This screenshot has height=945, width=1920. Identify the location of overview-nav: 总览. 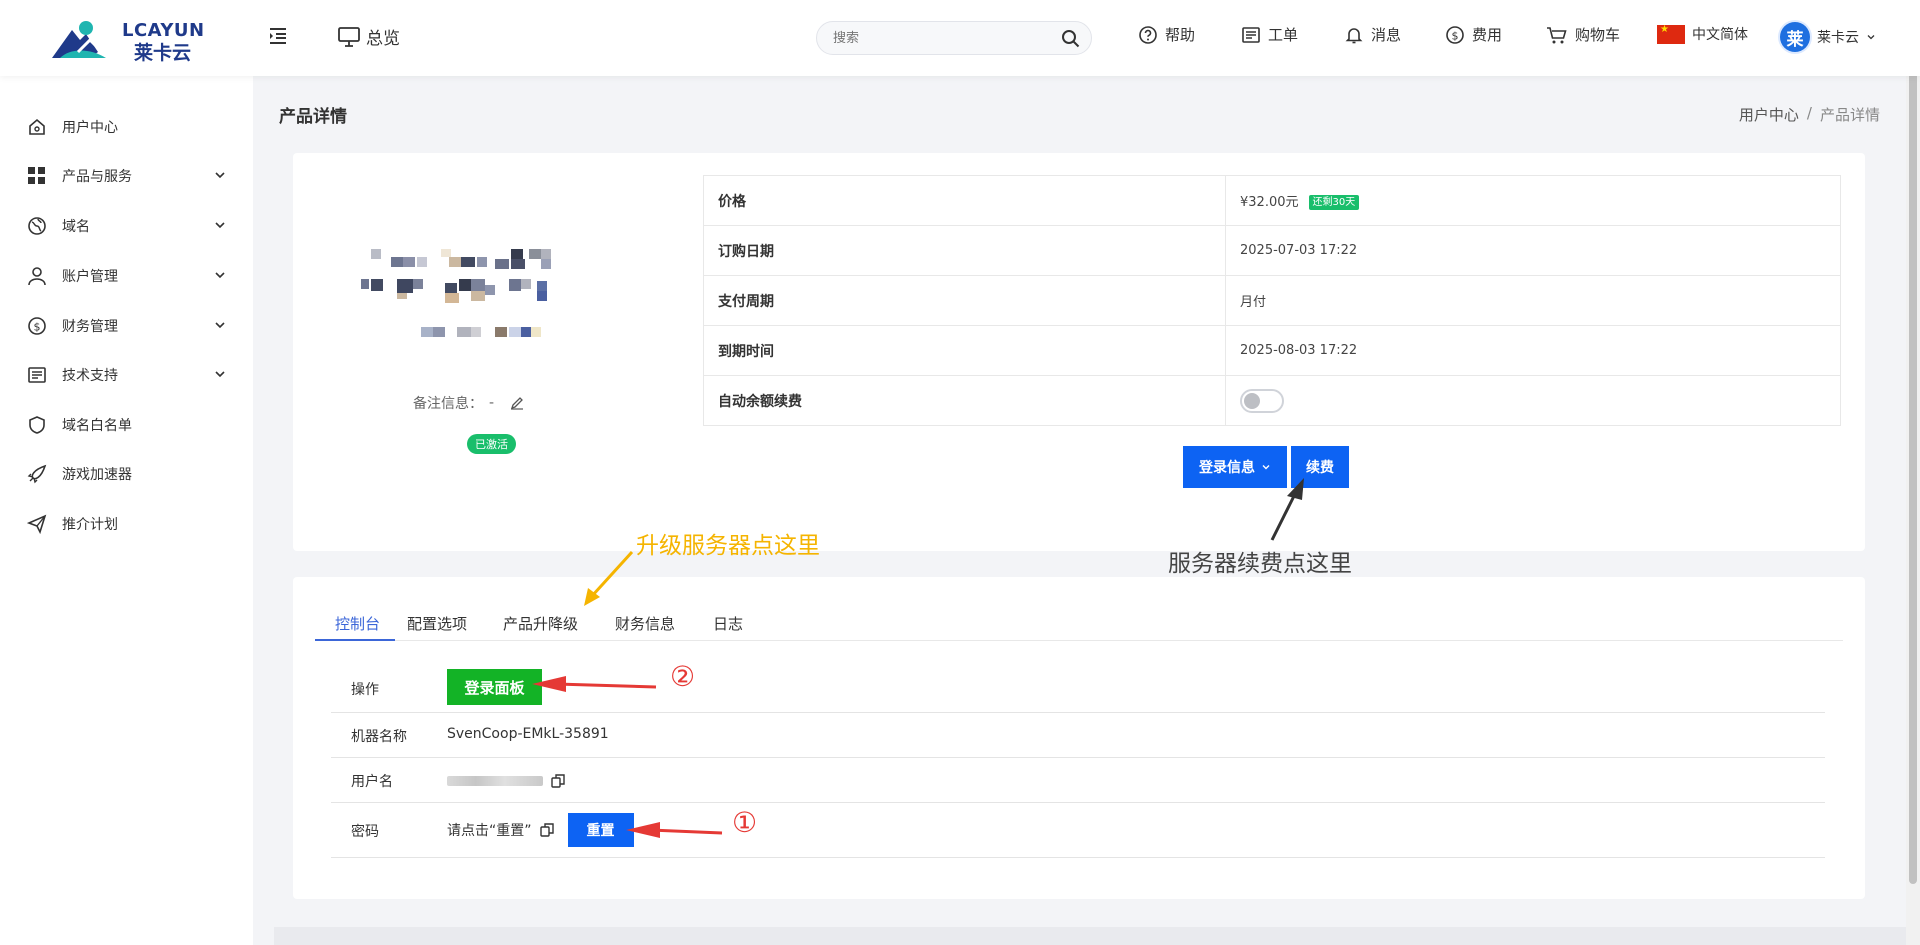
(369, 36).